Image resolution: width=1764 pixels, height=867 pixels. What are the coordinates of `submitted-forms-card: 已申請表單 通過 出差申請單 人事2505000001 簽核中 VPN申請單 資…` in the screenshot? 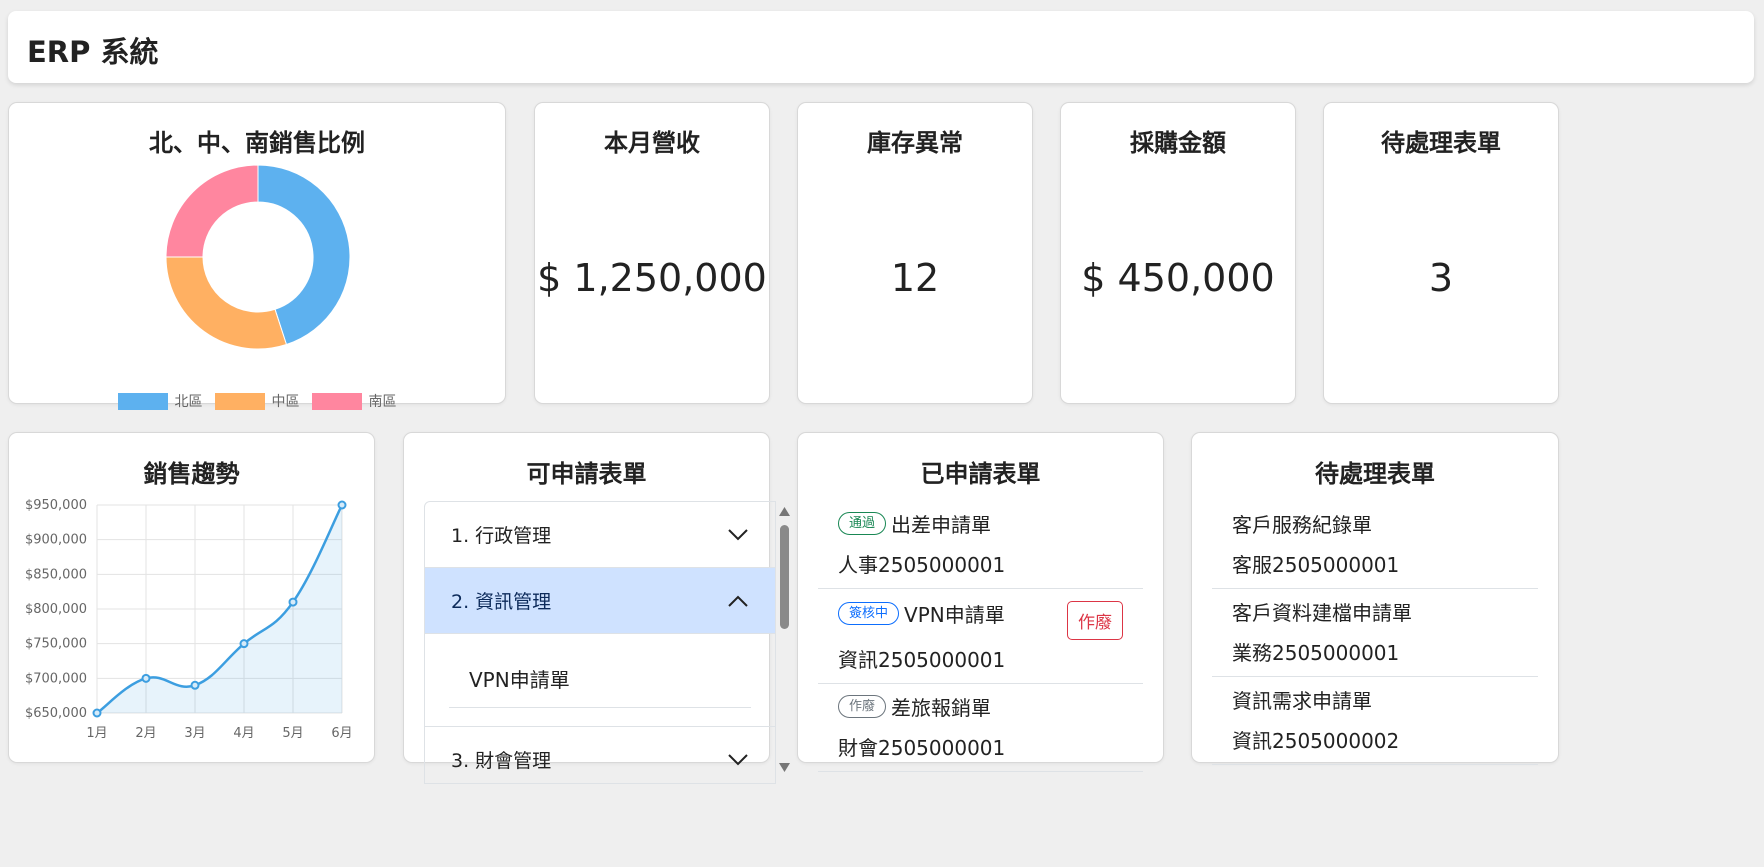 It's located at (980, 602).